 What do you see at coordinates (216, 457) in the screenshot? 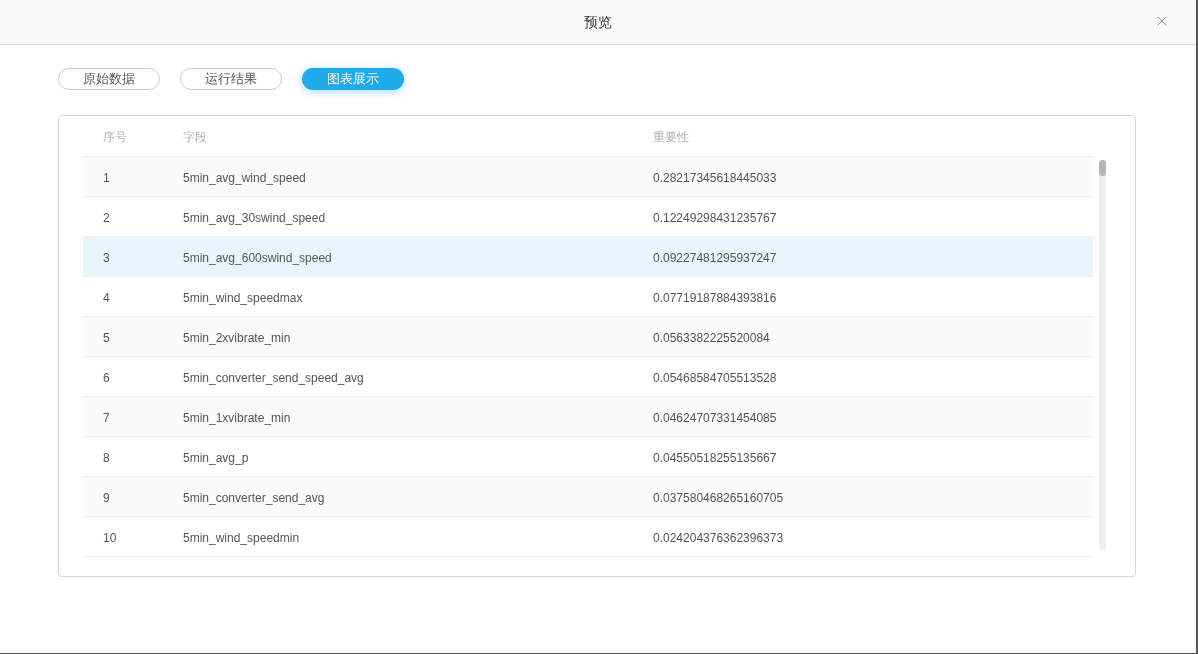
I see `table-cell: 5min_avg_p` at bounding box center [216, 457].